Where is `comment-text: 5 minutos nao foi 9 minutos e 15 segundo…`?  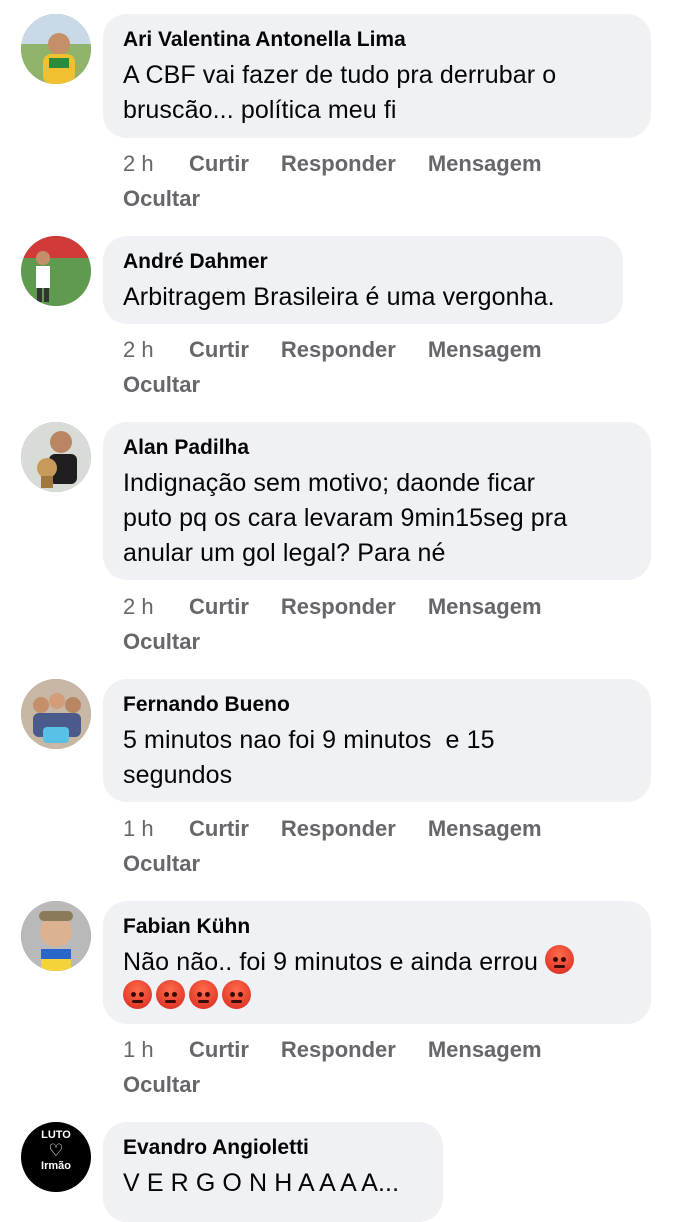 comment-text: 5 minutos nao foi 9 minutos e 15 segundo… is located at coordinates (309, 757).